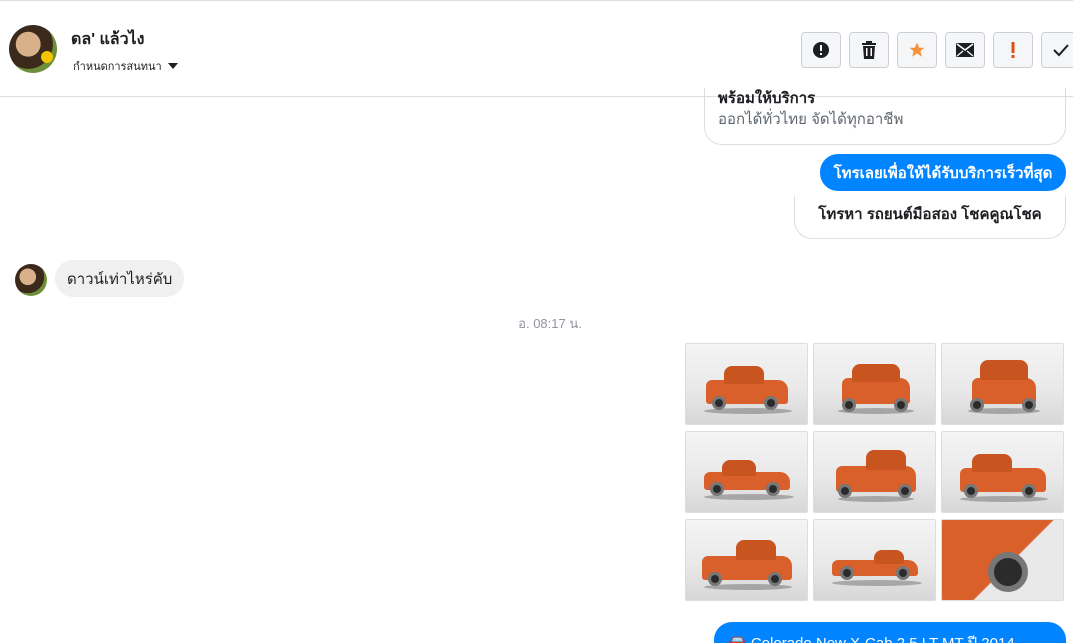 The width and height of the screenshot is (1073, 643). Describe the element at coordinates (107, 39) in the screenshot. I see `contact-name: ดล' แล้วไง` at that location.